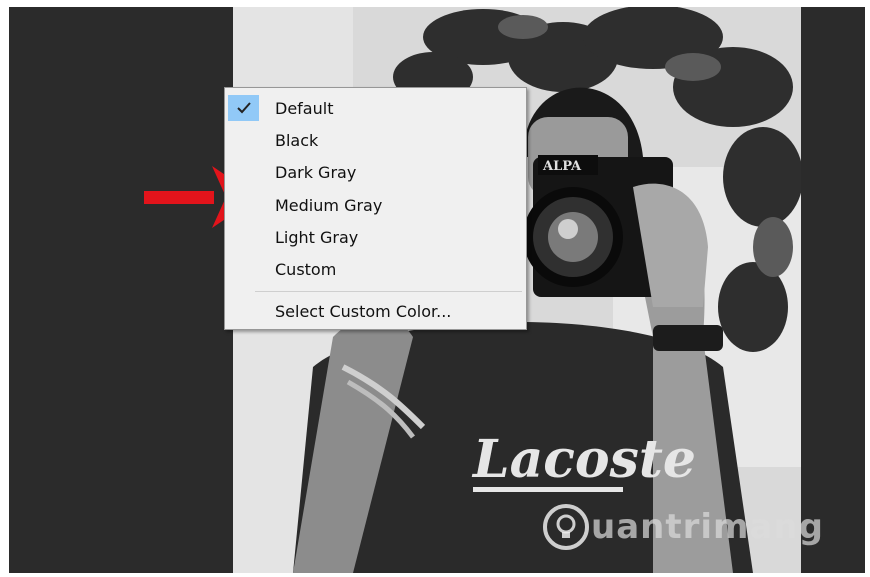 The height and width of the screenshot is (577, 870). What do you see at coordinates (375, 108) in the screenshot?
I see `menu-item-default: Default` at bounding box center [375, 108].